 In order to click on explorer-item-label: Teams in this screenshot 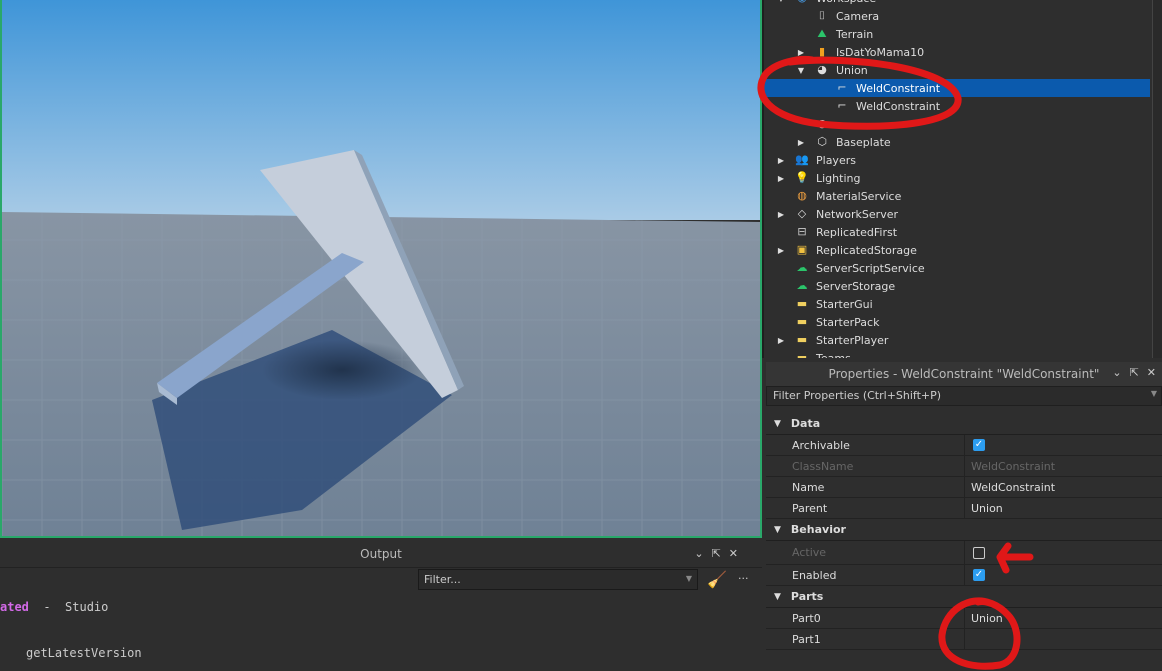, I will do `click(833, 355)`.